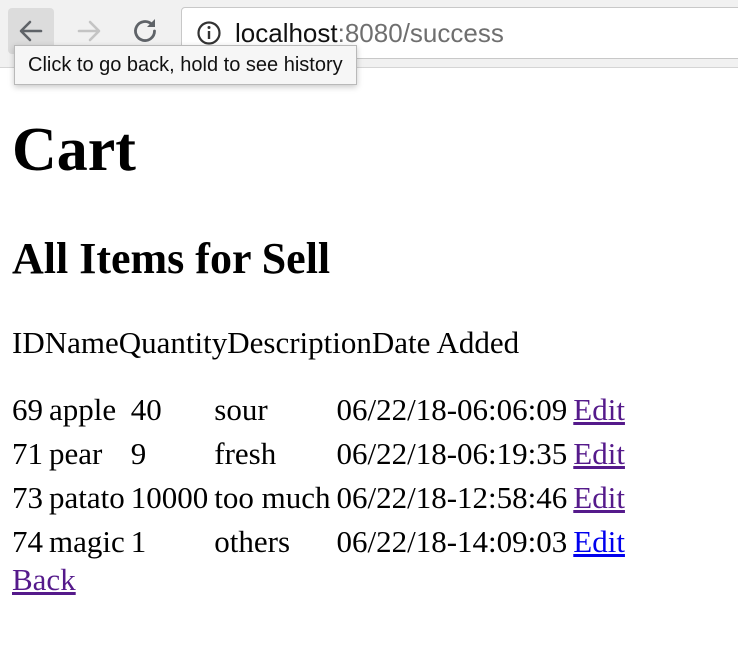 Image resolution: width=738 pixels, height=648 pixels. Describe the element at coordinates (241, 409) in the screenshot. I see `item-description: sour` at that location.